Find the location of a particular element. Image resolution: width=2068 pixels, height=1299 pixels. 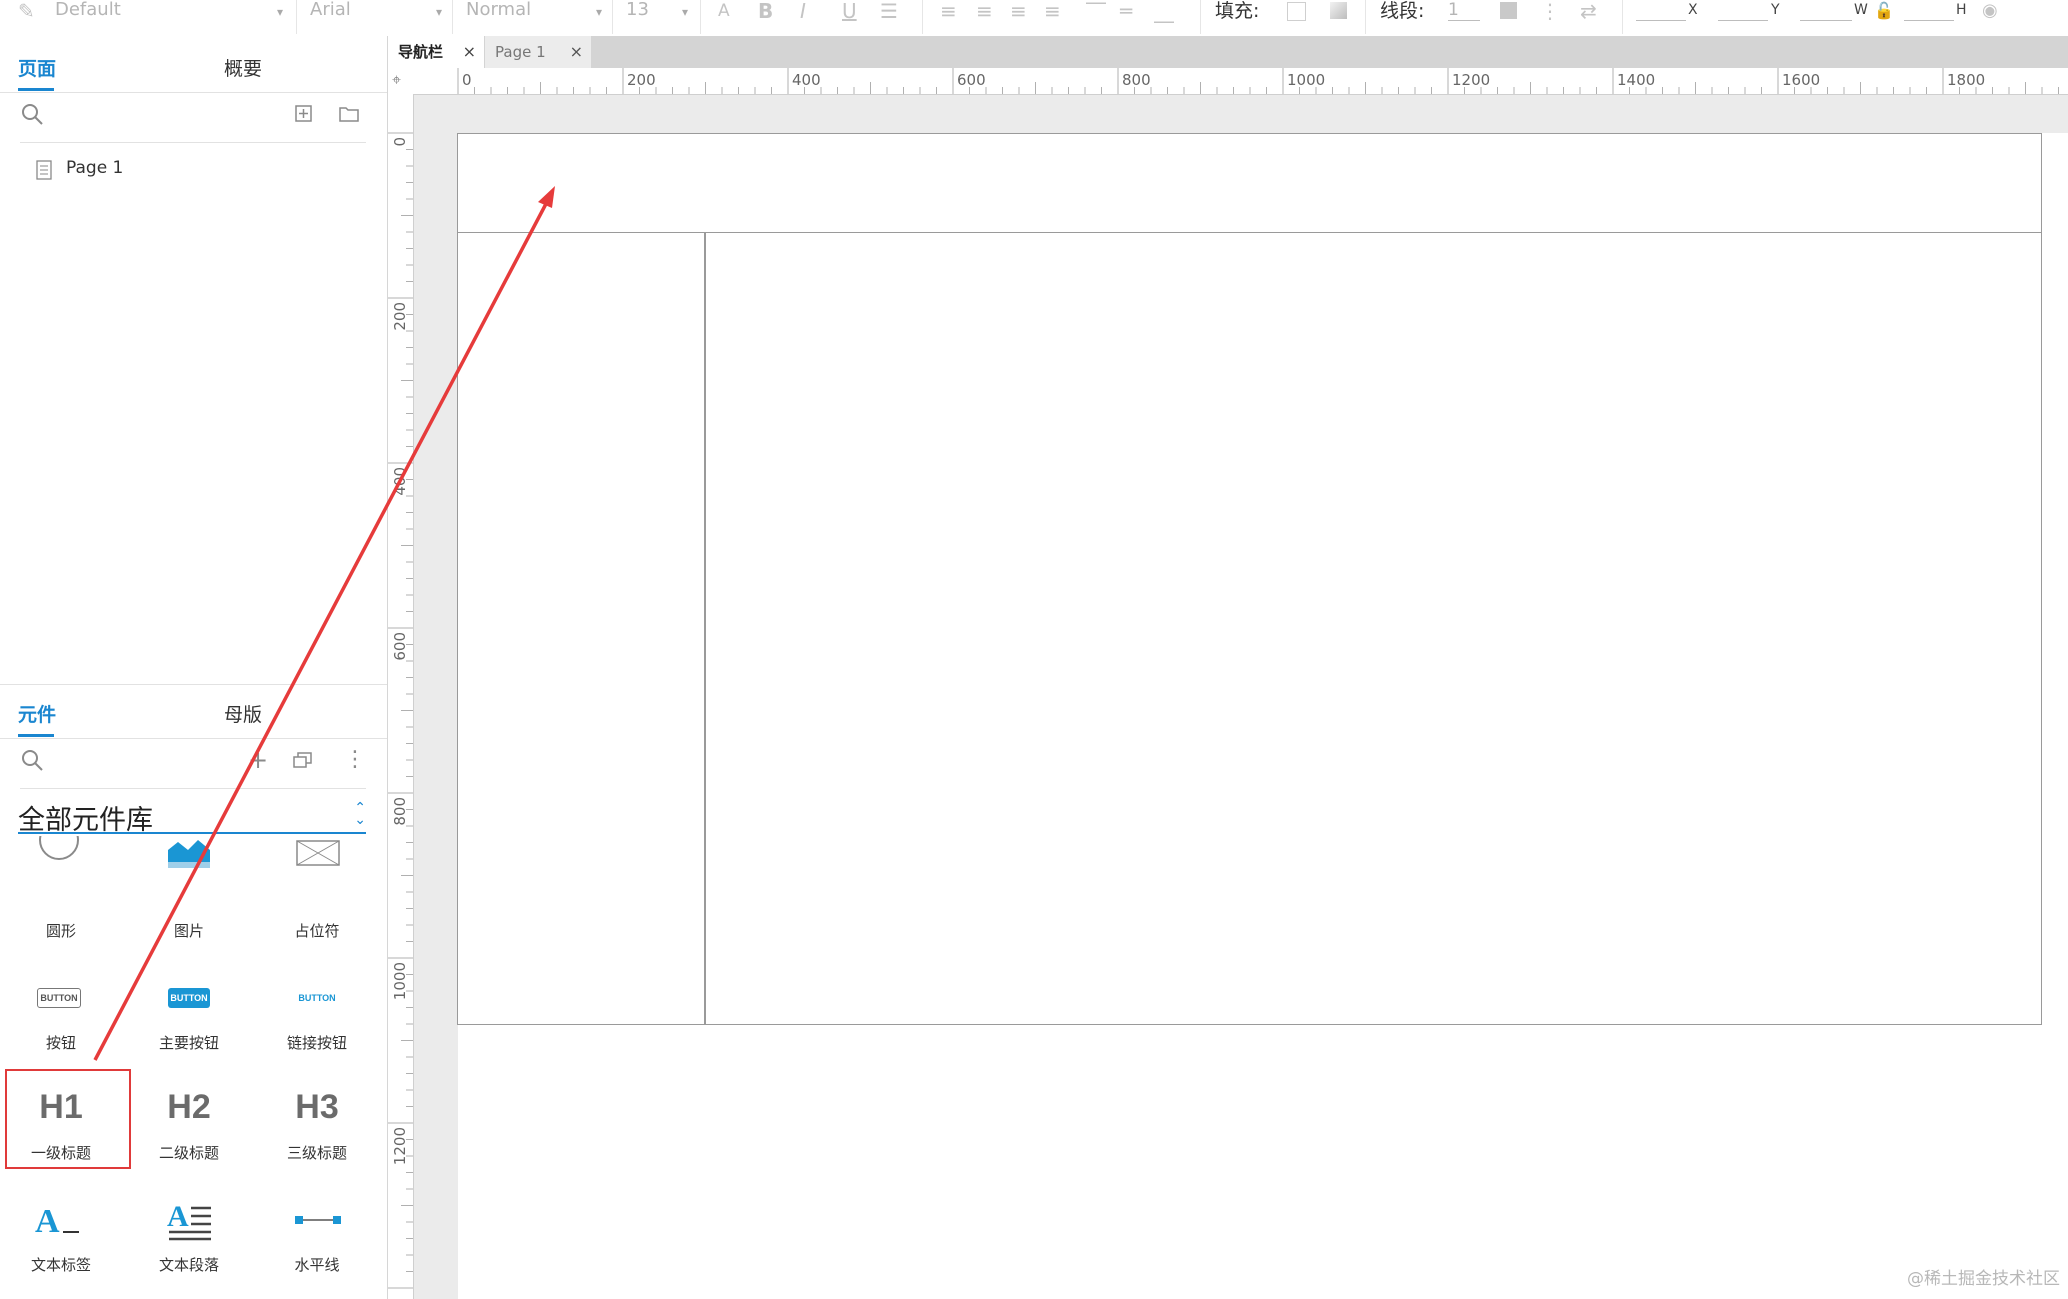

stroke-width-input: 1 is located at coordinates (1464, 10).